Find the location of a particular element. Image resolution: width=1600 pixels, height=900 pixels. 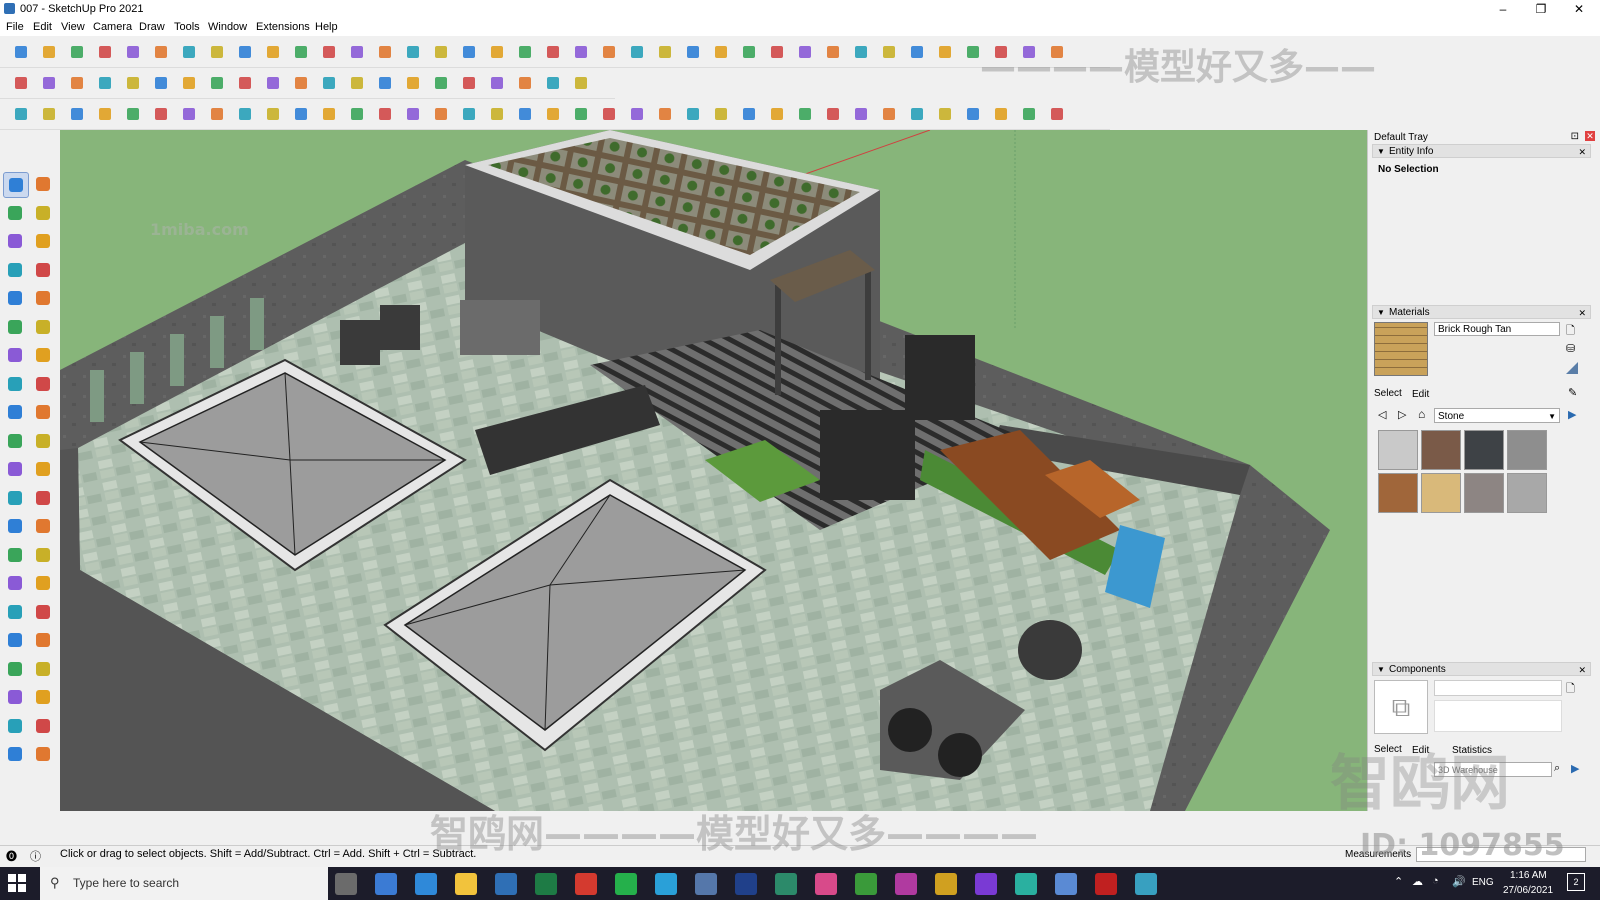

materials-header: ▼ Materials ✕ is located at coordinates (1481, 312).